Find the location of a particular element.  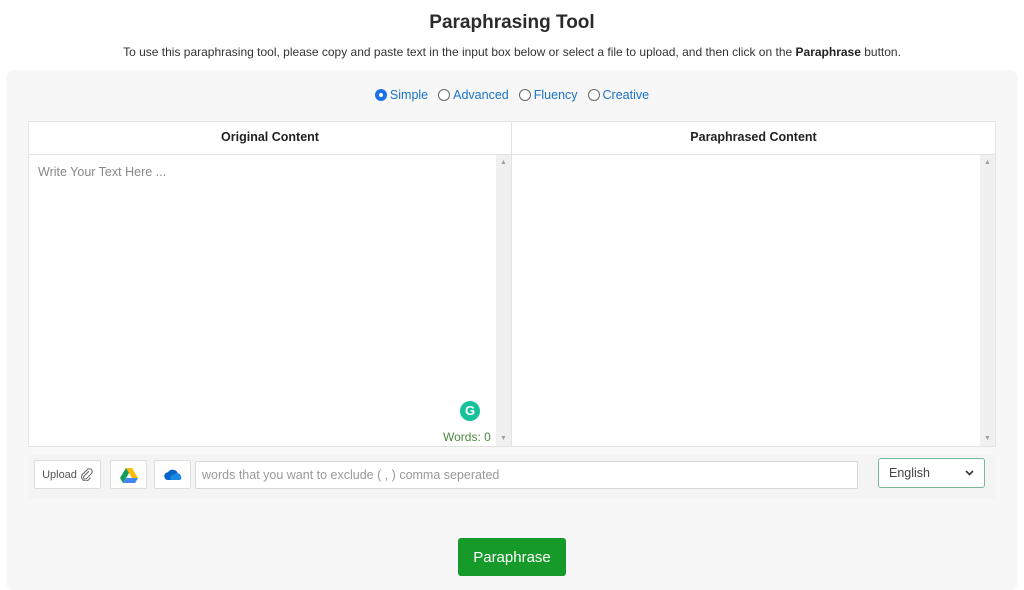

mode-simple: Simple is located at coordinates (401, 95).